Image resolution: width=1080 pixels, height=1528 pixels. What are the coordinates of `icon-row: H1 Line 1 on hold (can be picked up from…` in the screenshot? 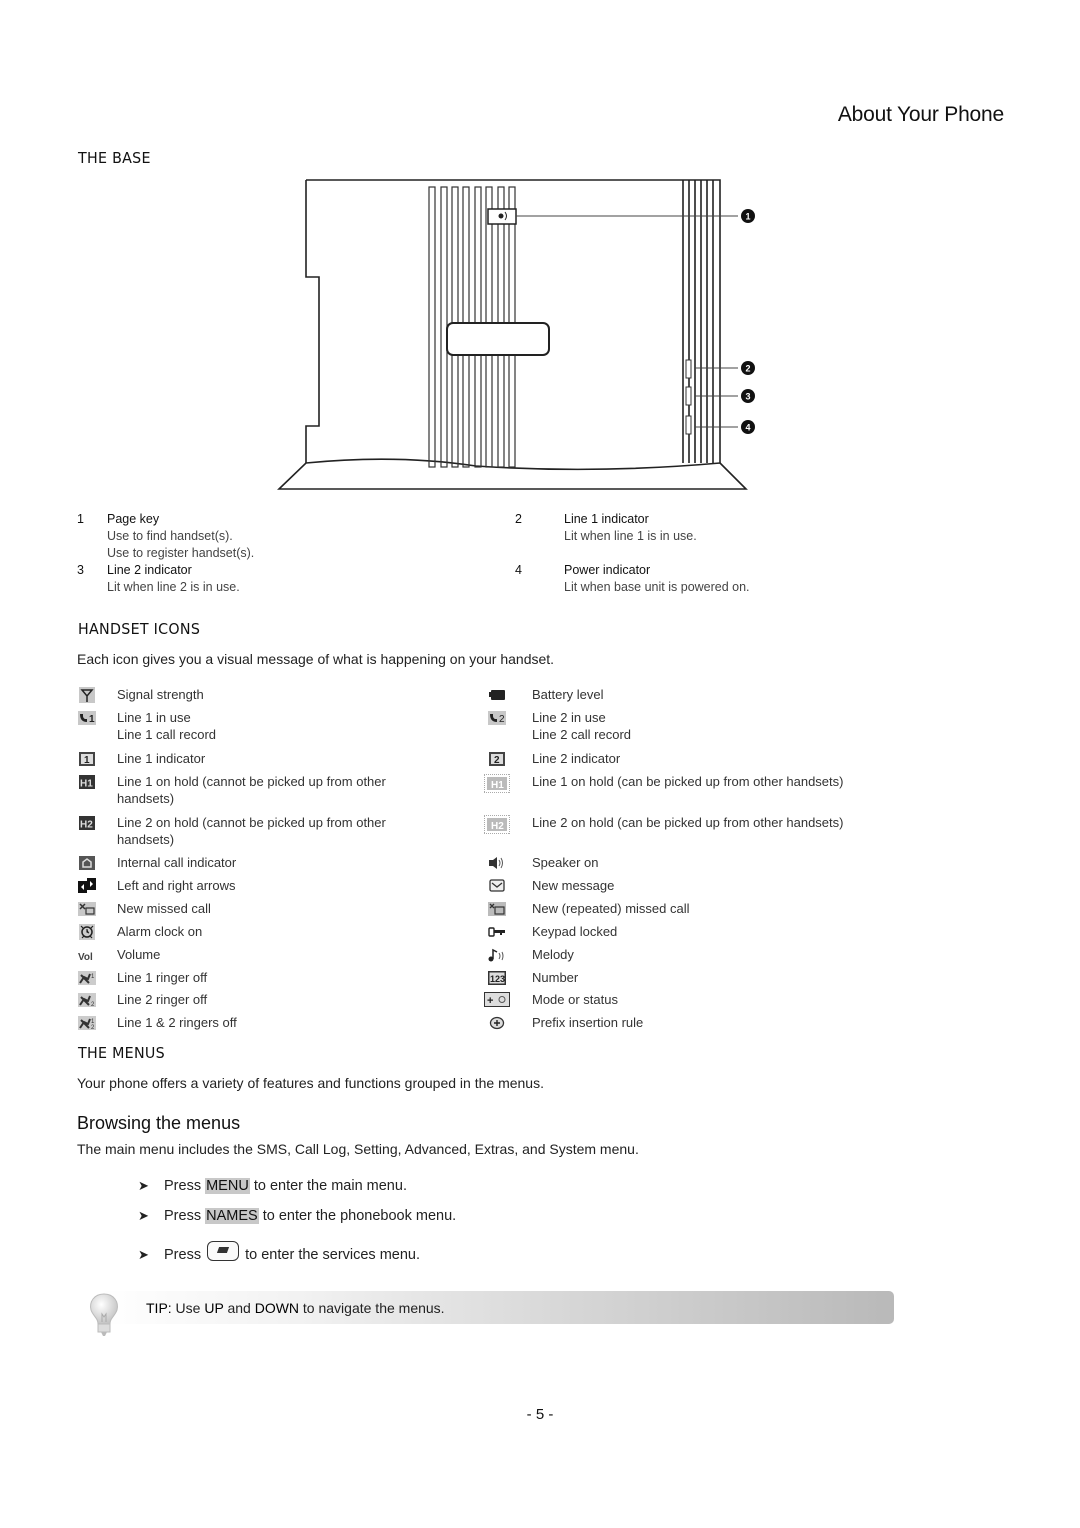 It's located at (694, 790).